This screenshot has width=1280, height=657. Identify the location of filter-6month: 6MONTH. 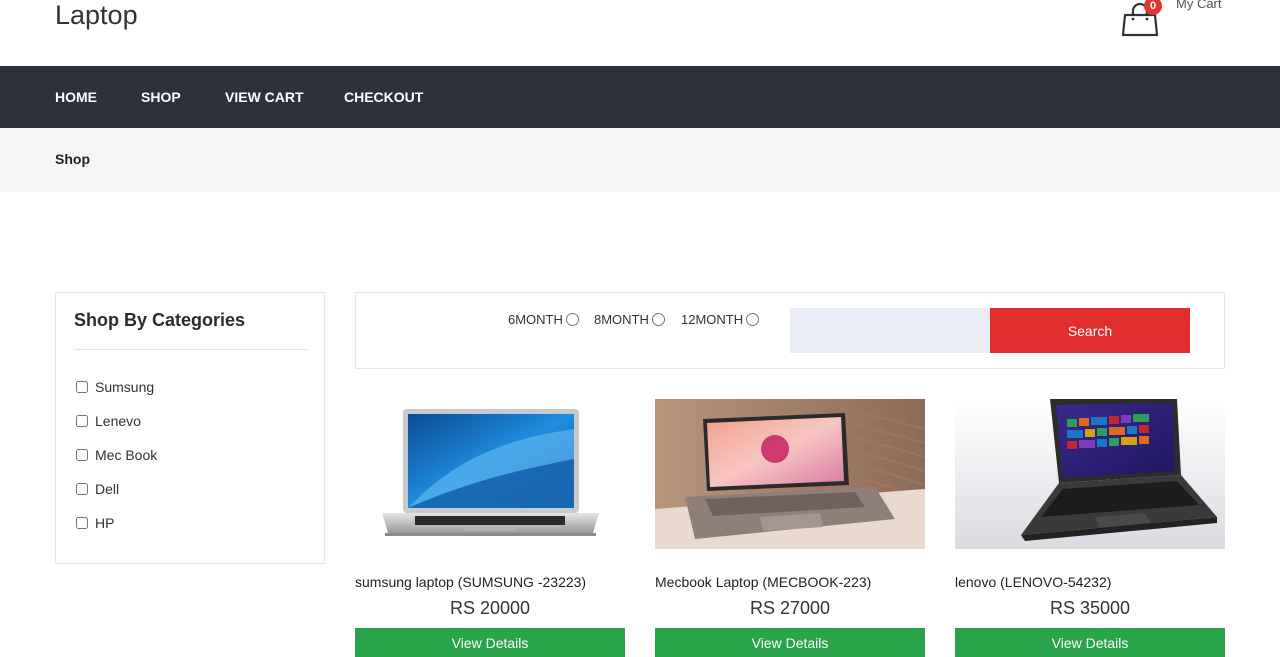
(543, 319).